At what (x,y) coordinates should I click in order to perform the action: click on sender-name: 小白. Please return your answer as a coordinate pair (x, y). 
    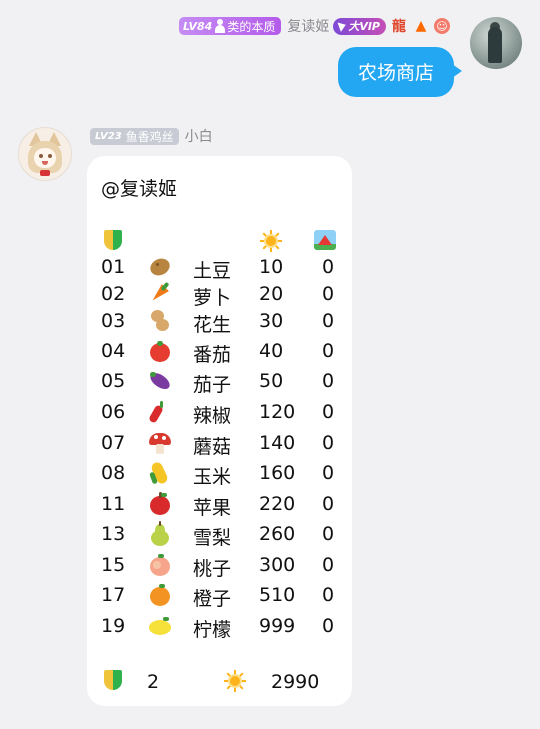
    Looking at the image, I should click on (199, 136).